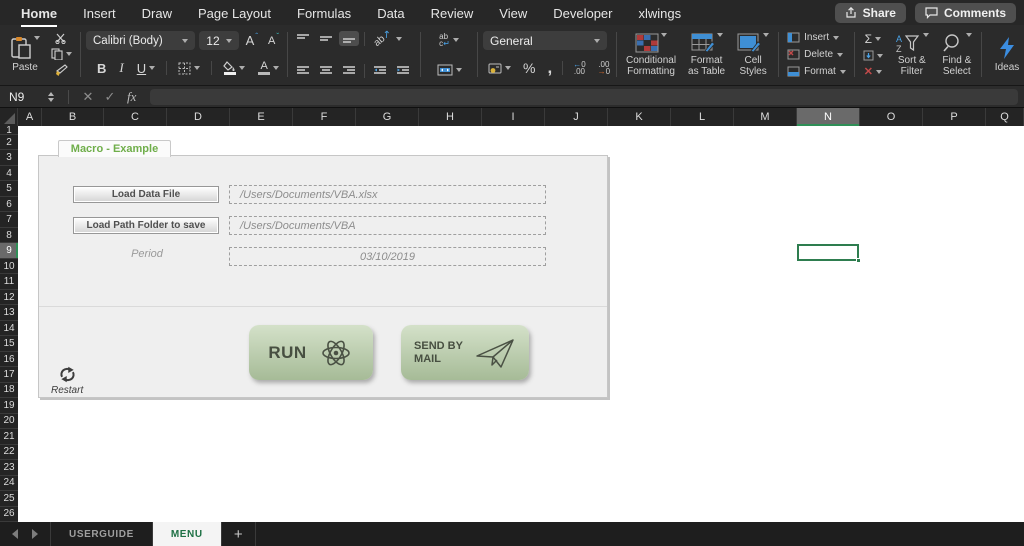 This screenshot has width=1024, height=546. I want to click on column-header-o: O, so click(891, 117).